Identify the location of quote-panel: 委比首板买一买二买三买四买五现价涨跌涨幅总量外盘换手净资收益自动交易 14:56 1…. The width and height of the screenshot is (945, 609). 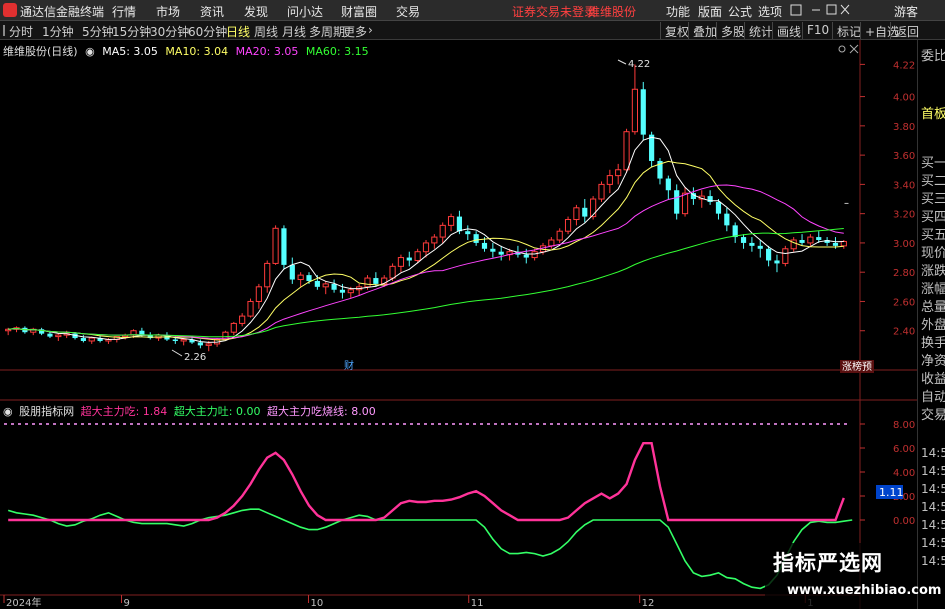
(931, 324).